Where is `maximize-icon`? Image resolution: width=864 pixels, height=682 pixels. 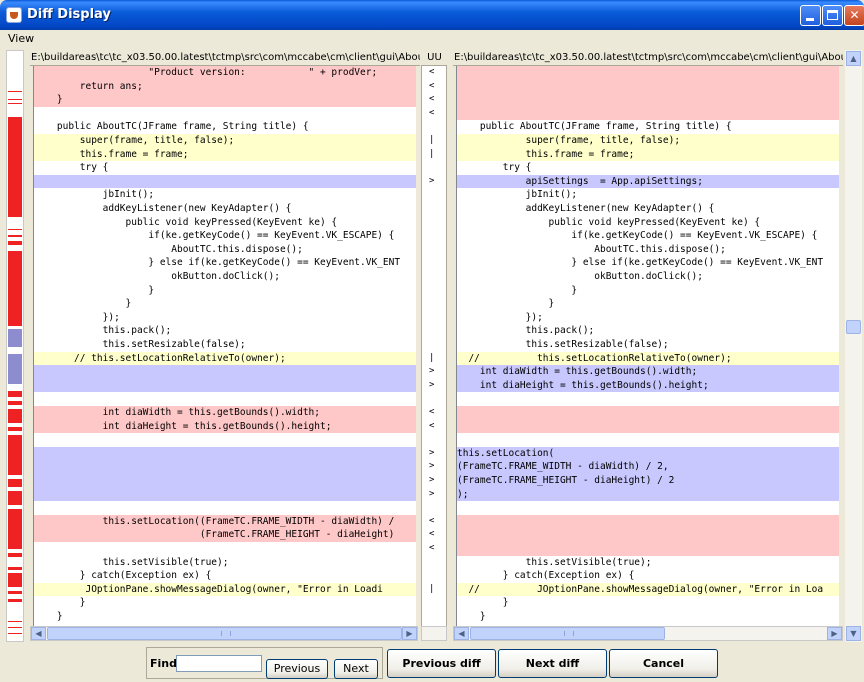 maximize-icon is located at coordinates (832, 15).